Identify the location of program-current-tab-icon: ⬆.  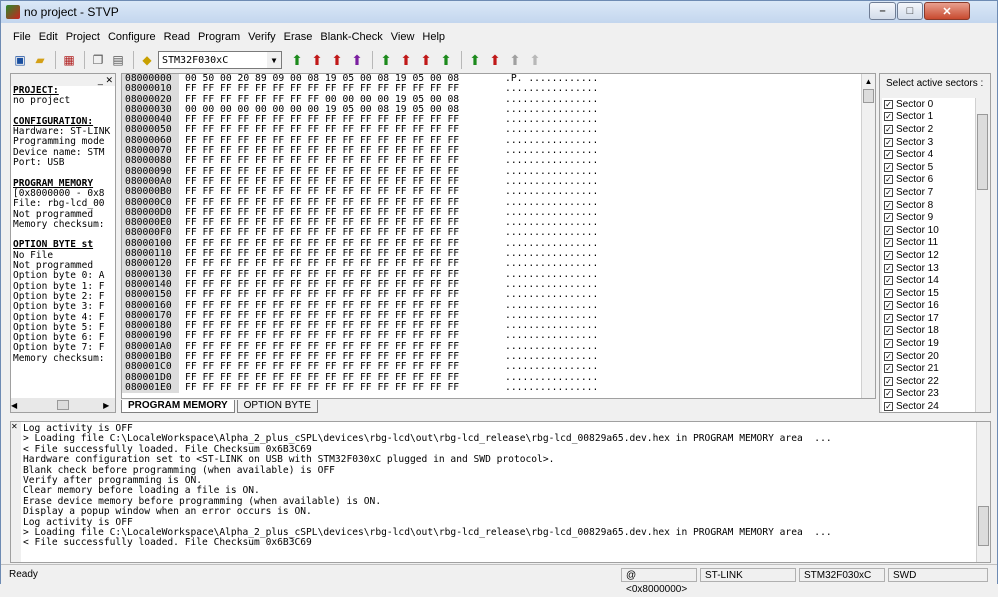
(337, 60).